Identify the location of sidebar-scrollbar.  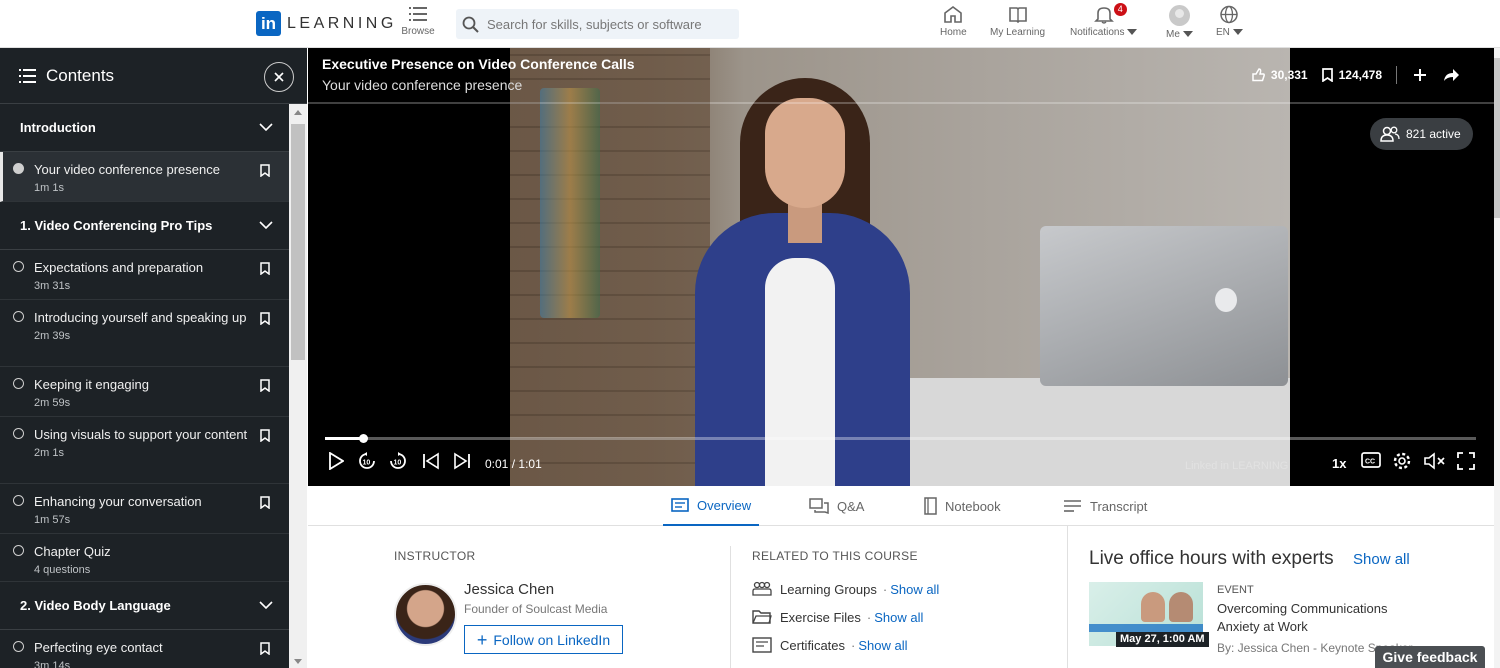
(298, 386).